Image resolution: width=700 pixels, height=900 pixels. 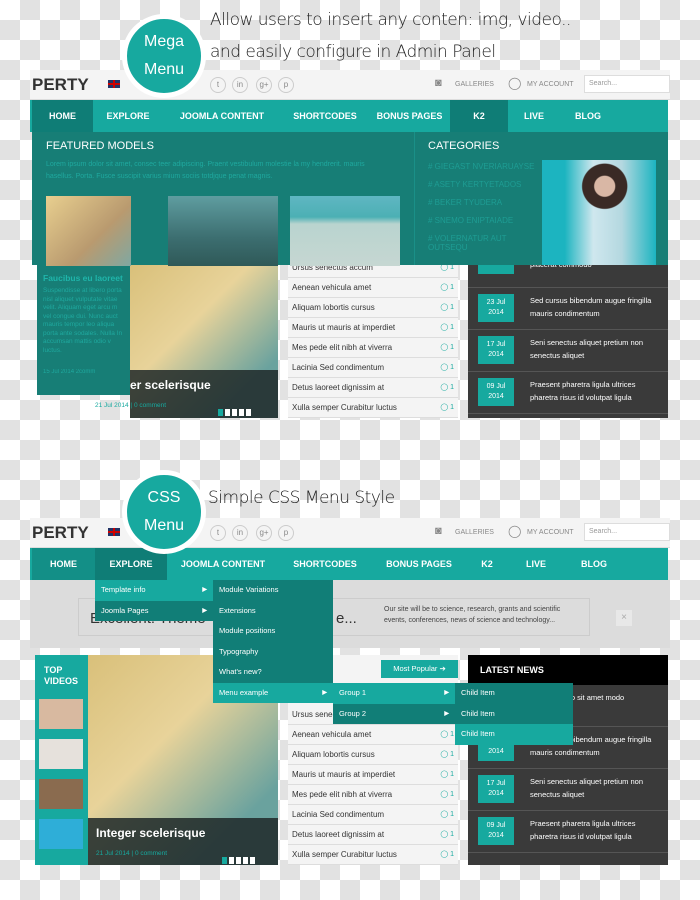 I want to click on dropdown-item: Menu example ▶, so click(x=273, y=692).